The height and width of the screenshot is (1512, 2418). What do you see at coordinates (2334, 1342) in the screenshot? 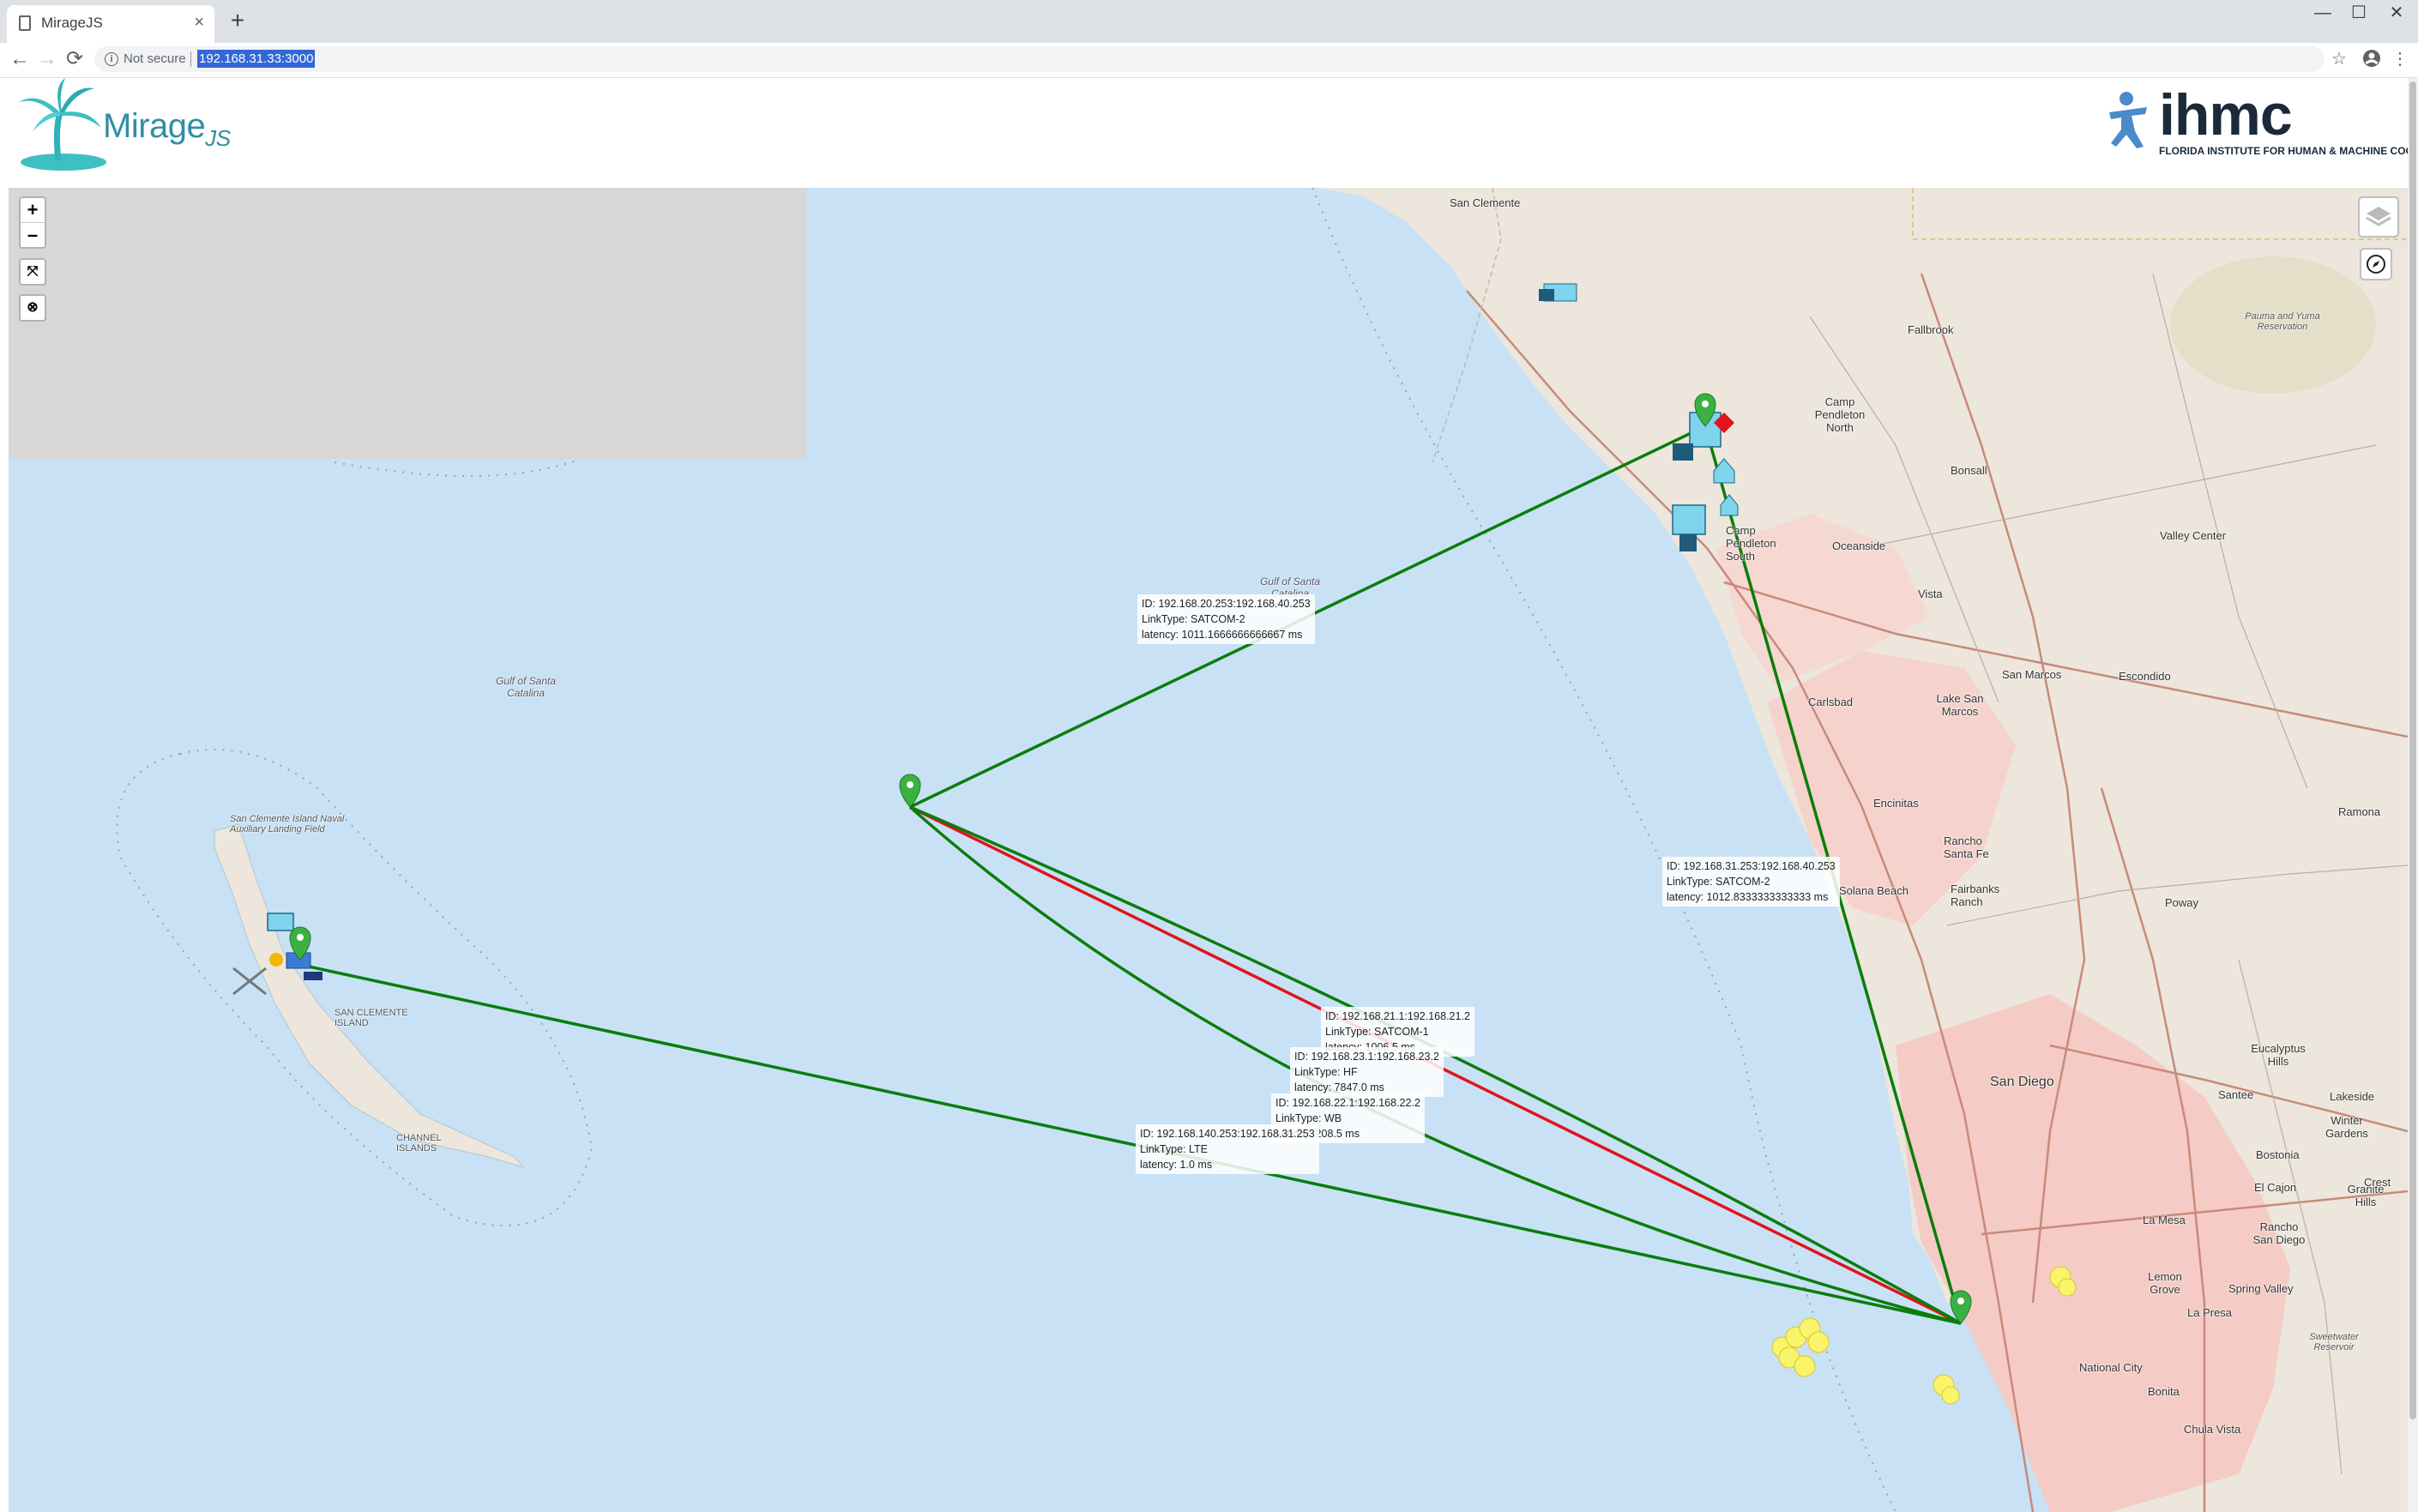
I see `place-label: Sweetwater Reservoir` at bounding box center [2334, 1342].